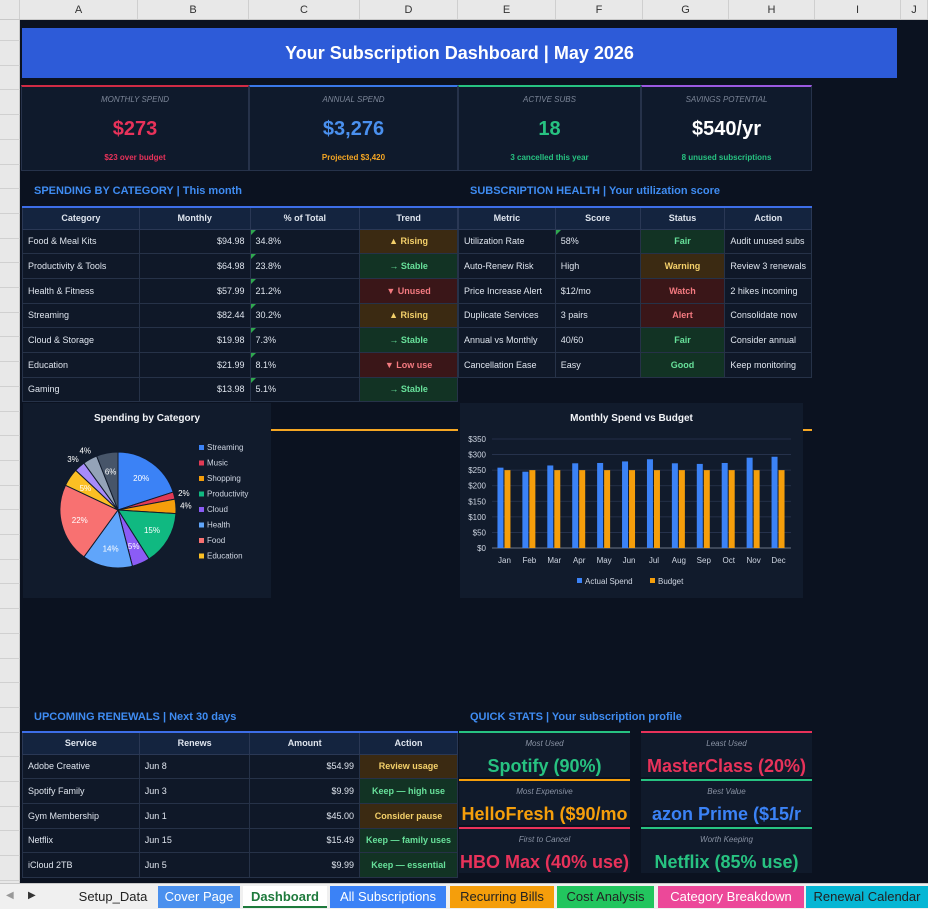 The image size is (928, 909). I want to click on sheet-tab: All Subscriptions, so click(388, 897).